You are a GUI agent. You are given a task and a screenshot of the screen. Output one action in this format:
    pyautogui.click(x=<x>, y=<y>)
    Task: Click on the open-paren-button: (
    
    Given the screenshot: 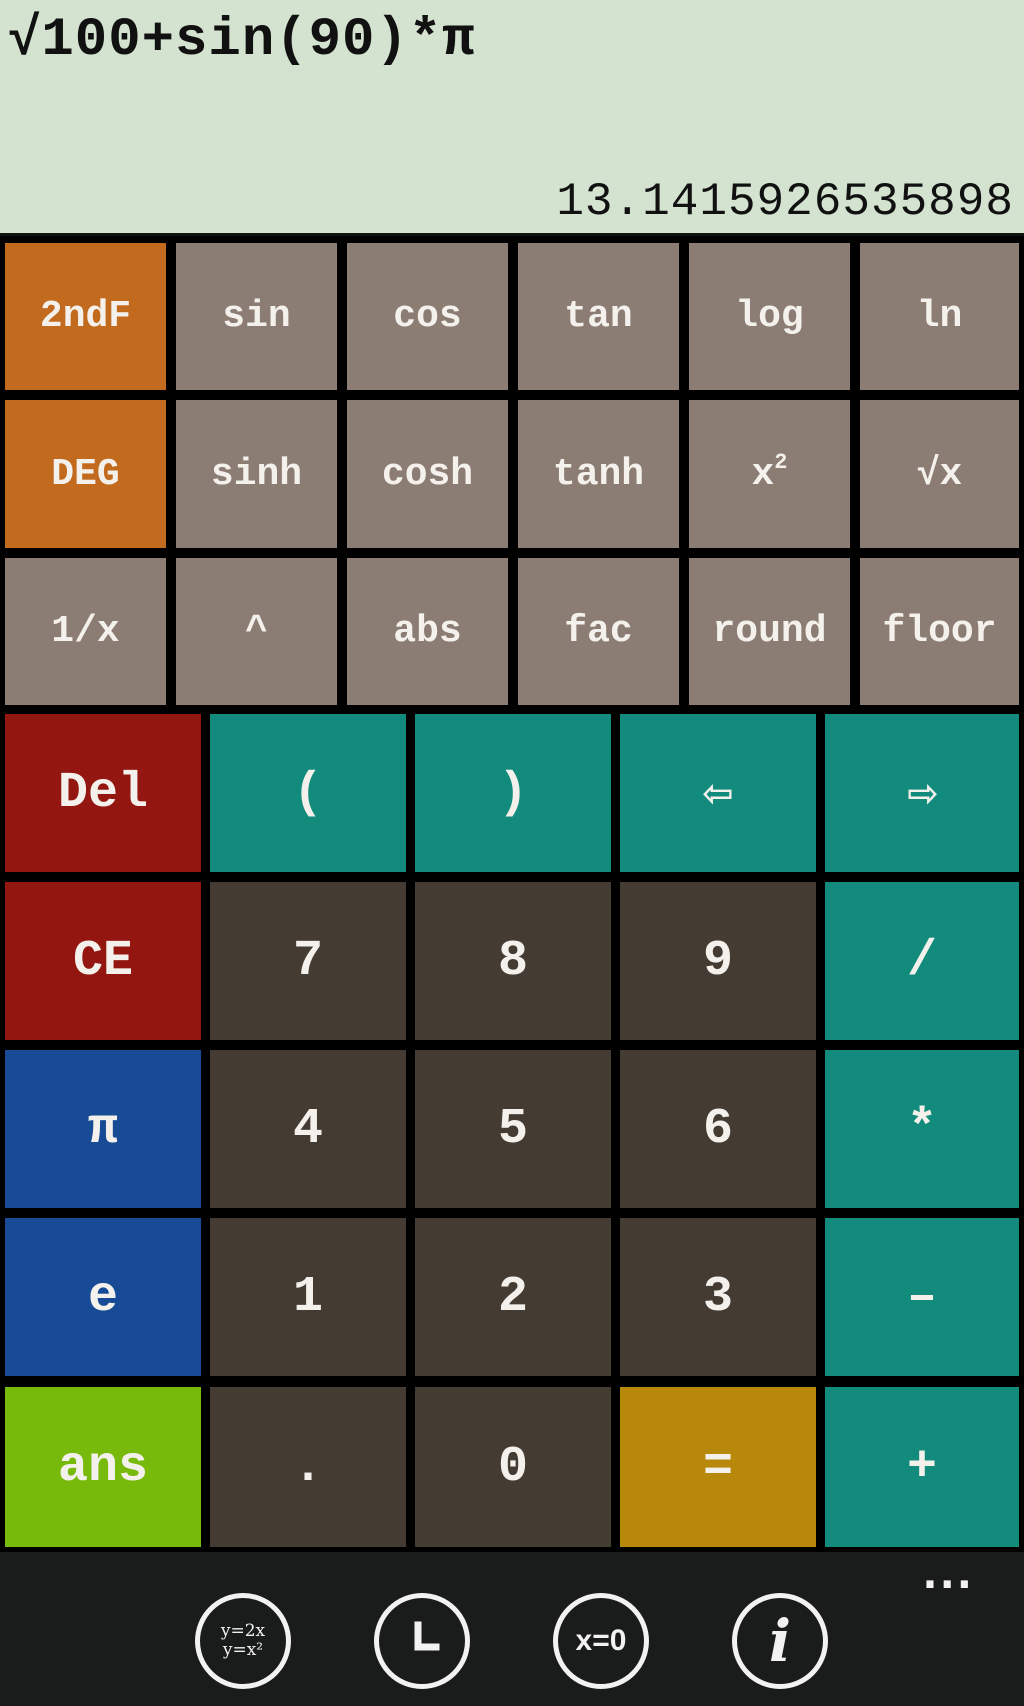 What is the action you would take?
    pyautogui.click(x=308, y=793)
    